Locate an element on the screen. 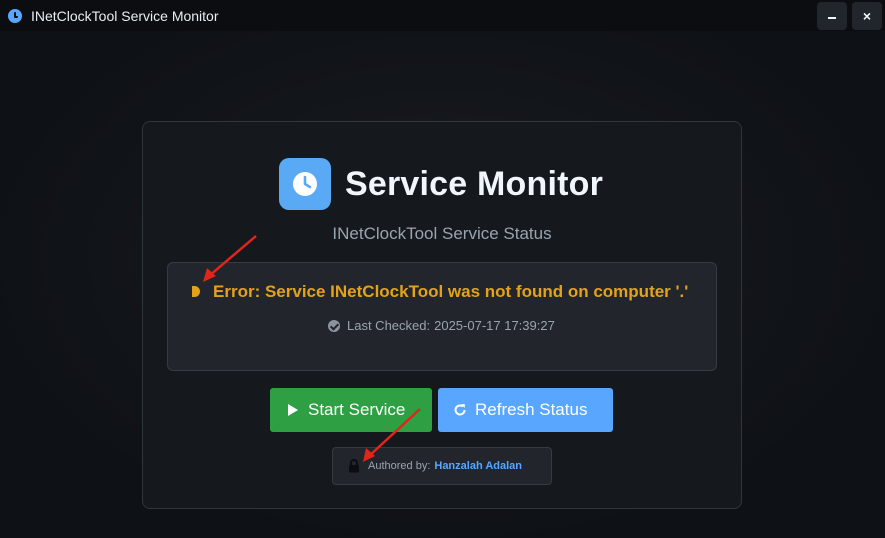 This screenshot has width=885, height=538. lock-icon is located at coordinates (354, 466).